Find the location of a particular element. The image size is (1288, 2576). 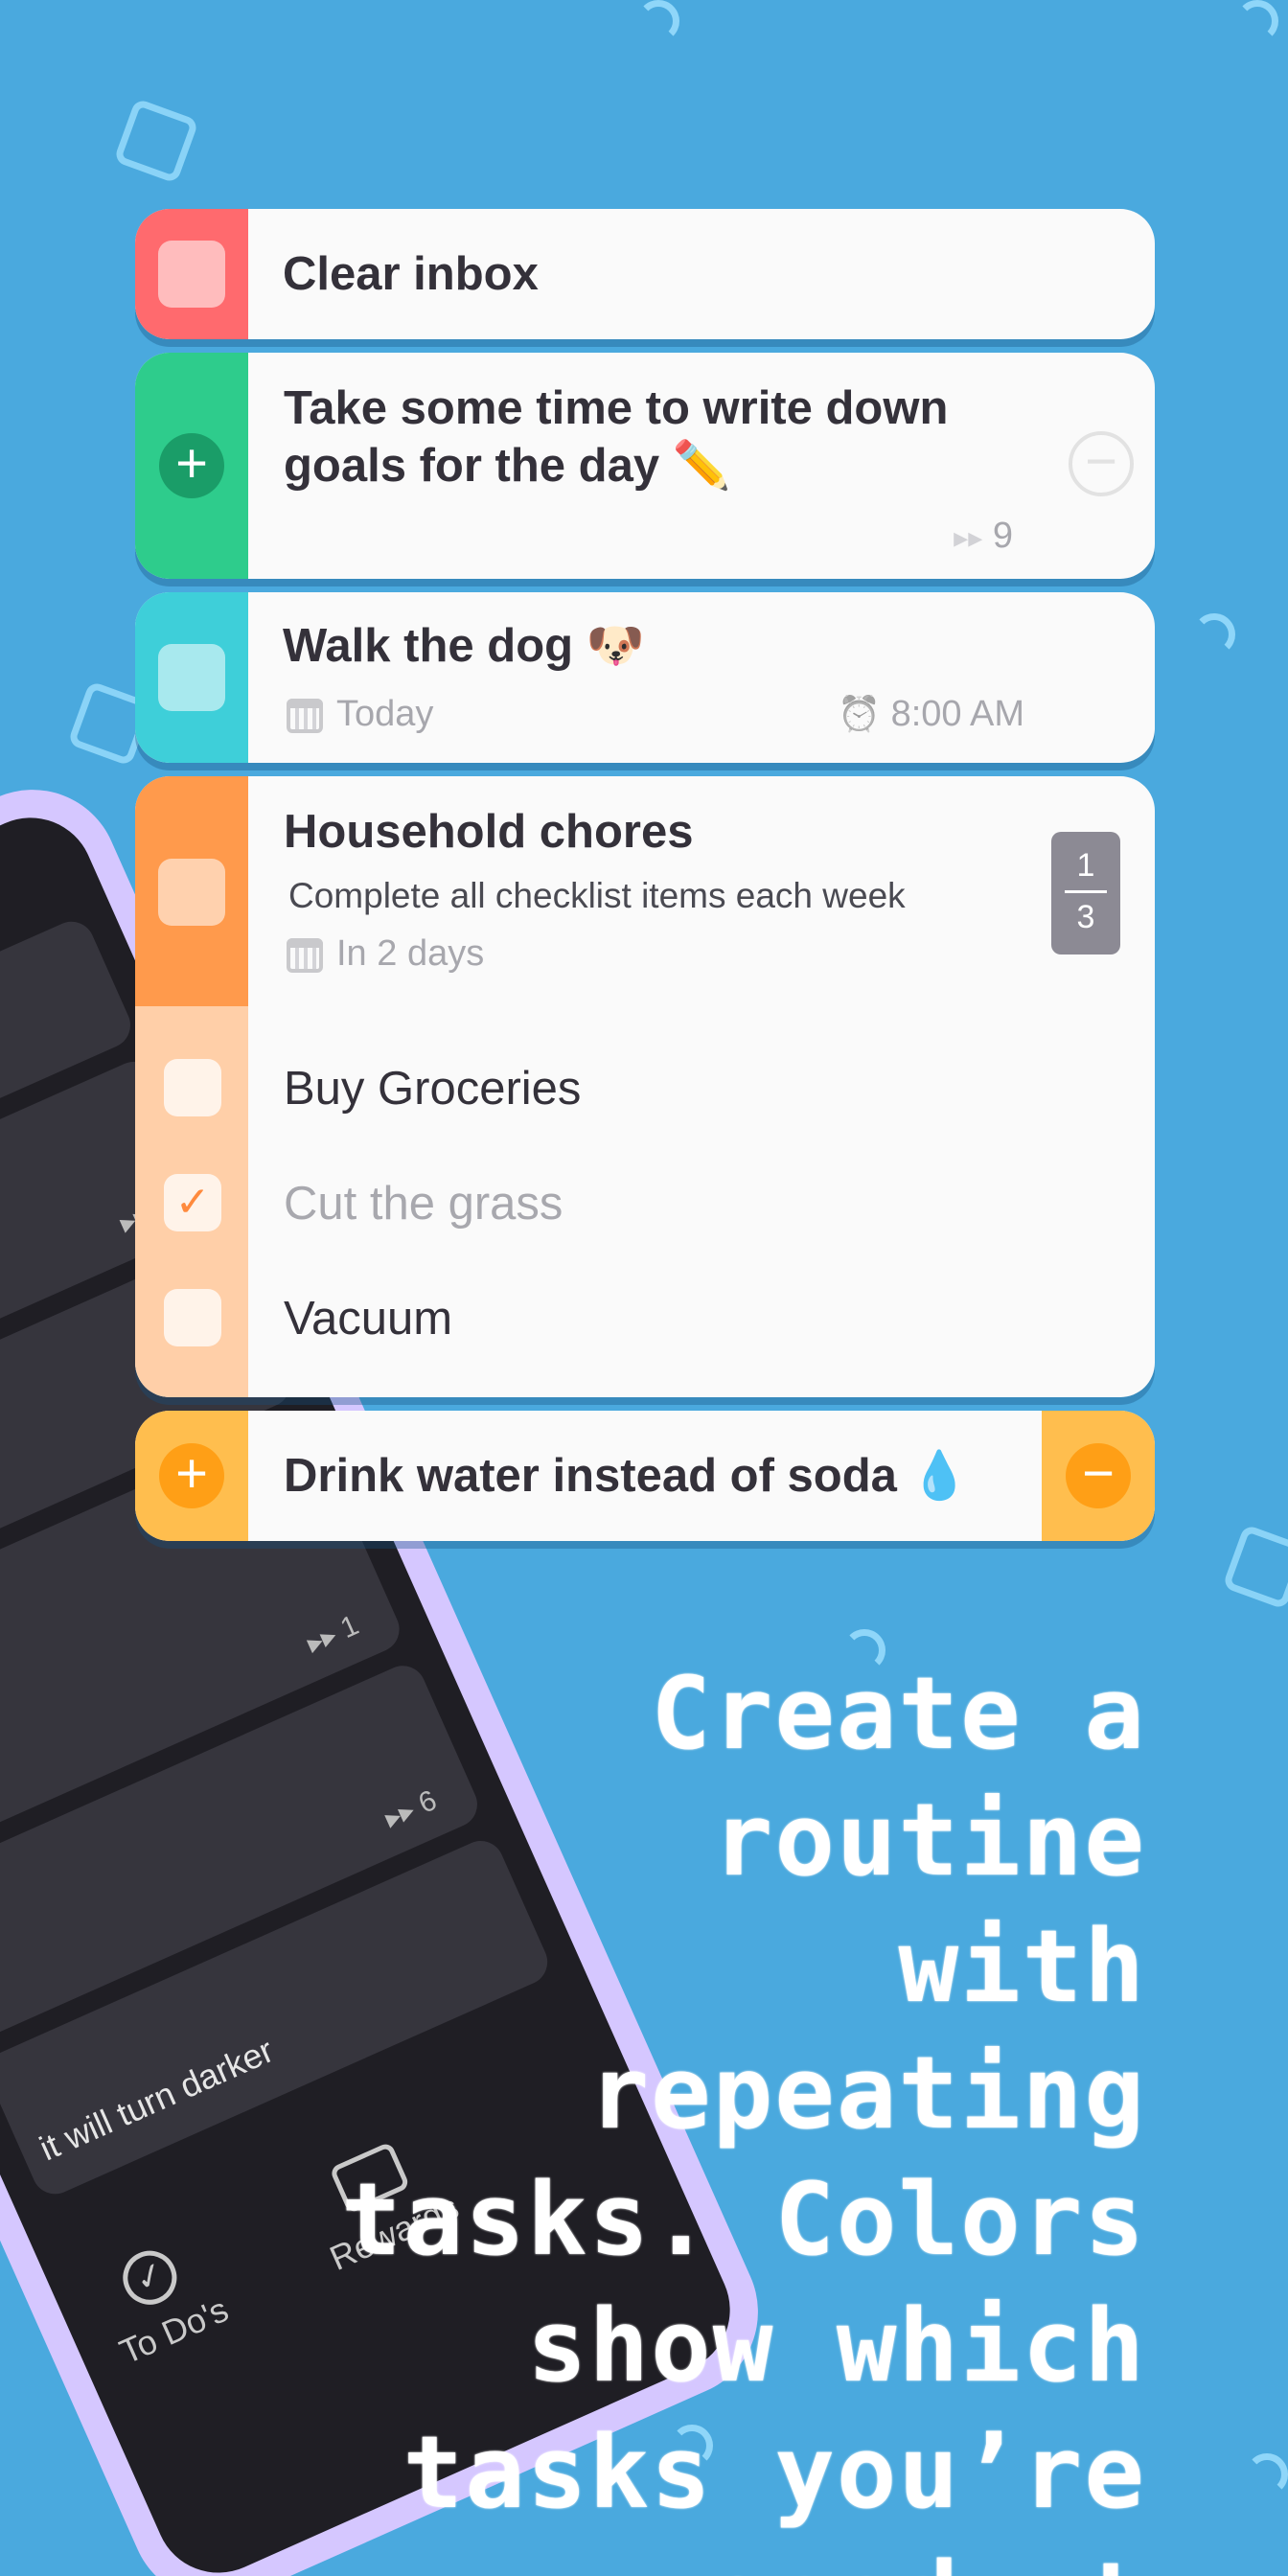

phone-hint-text: it will turn darker is located at coordinates (157, 2099).